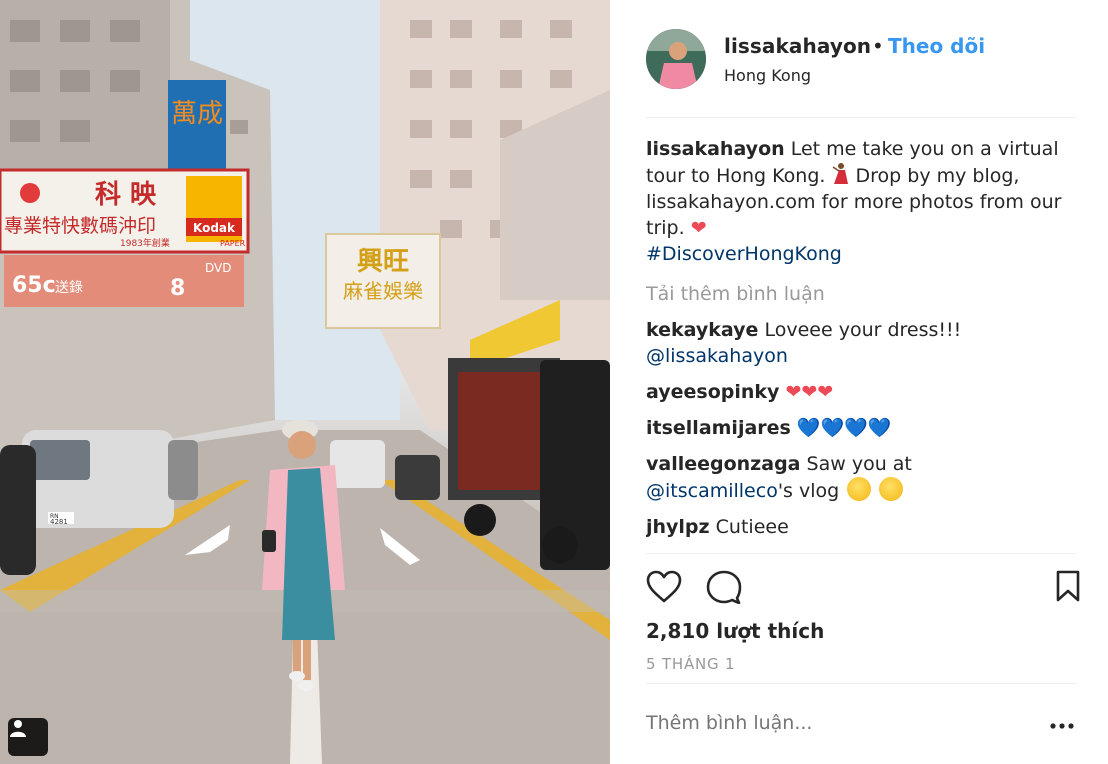 Image resolution: width=1108 pixels, height=764 pixels. What do you see at coordinates (18, 728) in the screenshot?
I see `person-icon` at bounding box center [18, 728].